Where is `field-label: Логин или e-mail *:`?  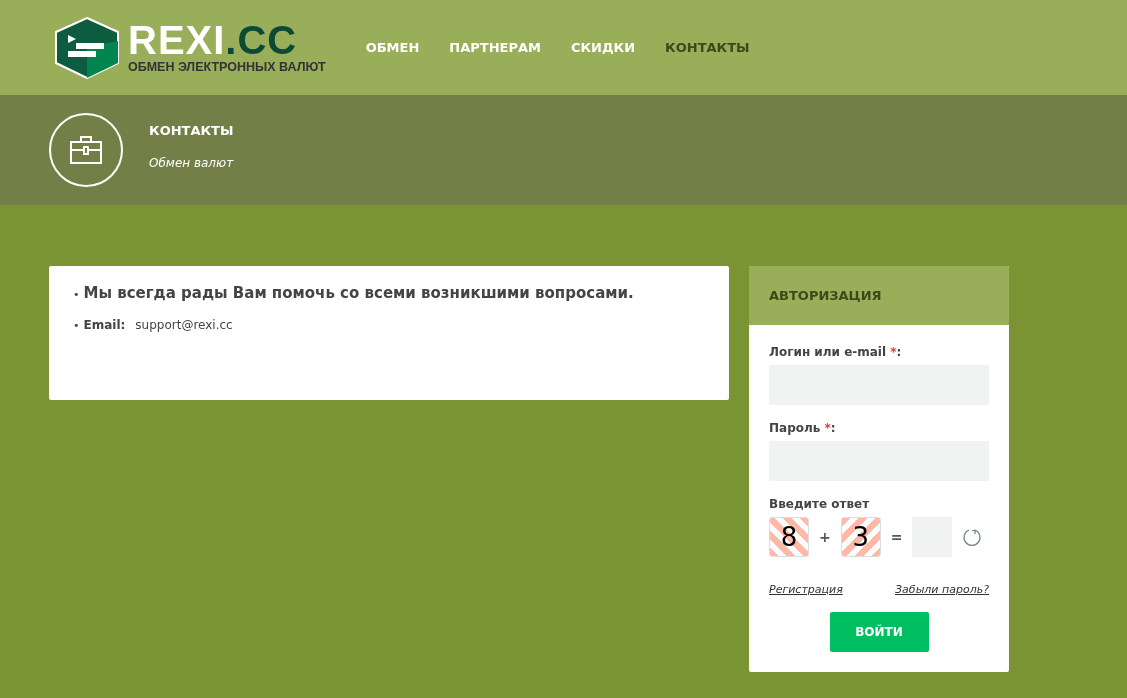 field-label: Логин или e-mail *: is located at coordinates (836, 352).